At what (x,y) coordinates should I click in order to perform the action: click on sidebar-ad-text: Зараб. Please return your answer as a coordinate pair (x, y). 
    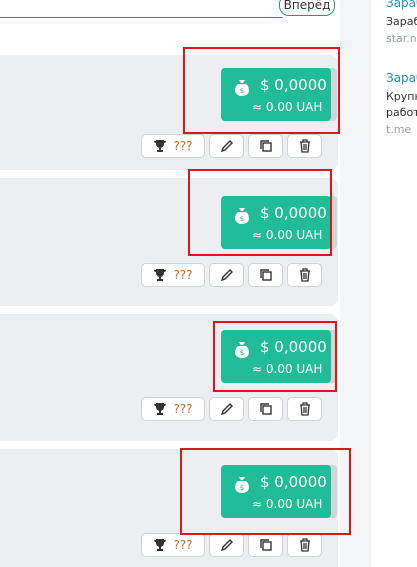
    Looking at the image, I should click on (401, 21).